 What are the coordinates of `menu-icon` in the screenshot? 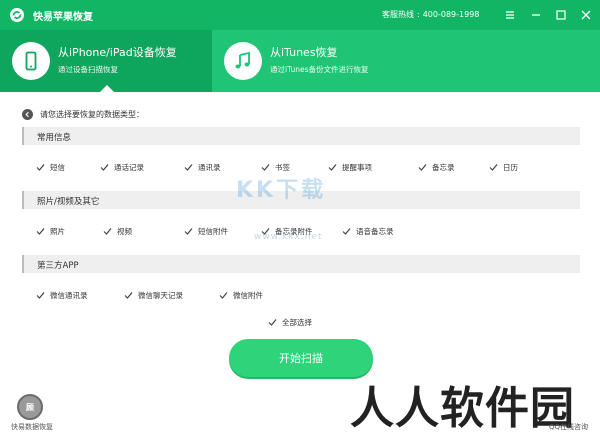 It's located at (510, 15).